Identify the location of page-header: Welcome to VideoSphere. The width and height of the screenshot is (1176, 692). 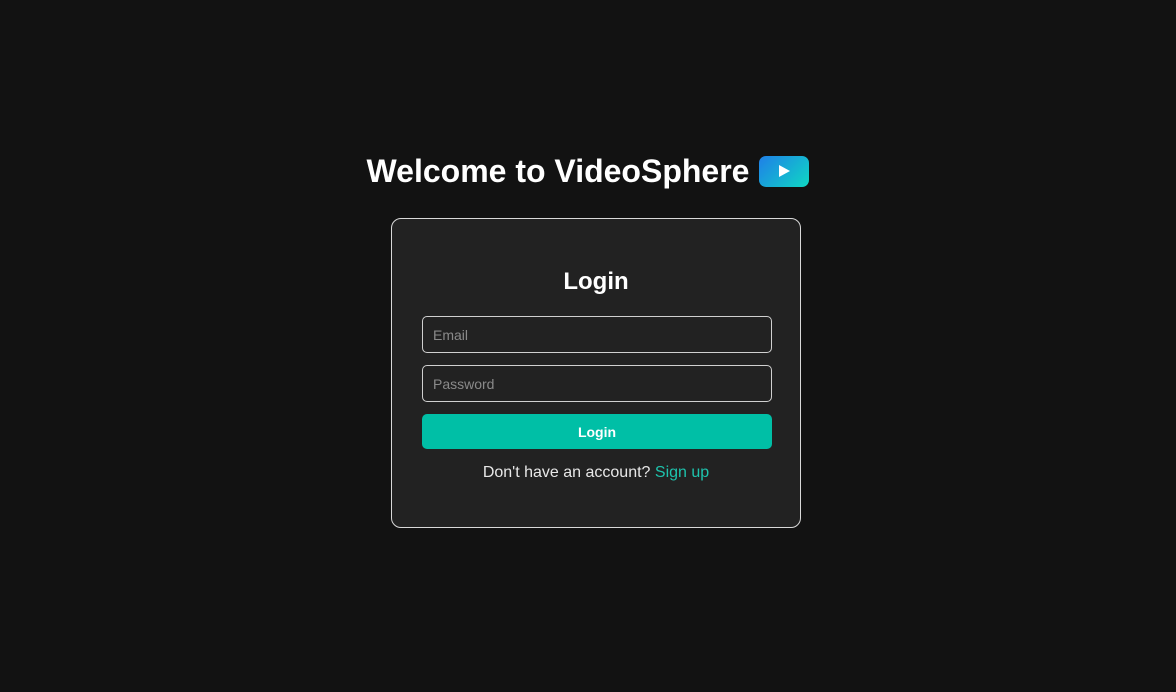
(588, 171).